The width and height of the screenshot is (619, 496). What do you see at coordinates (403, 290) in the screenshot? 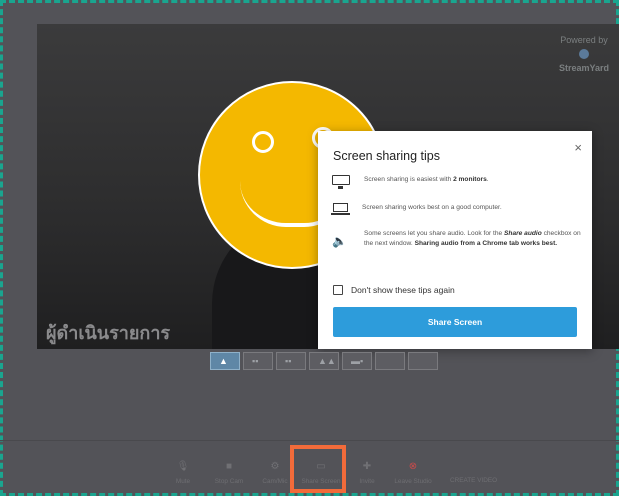
I see `dont-show-again-label: Don't show these tips again` at bounding box center [403, 290].